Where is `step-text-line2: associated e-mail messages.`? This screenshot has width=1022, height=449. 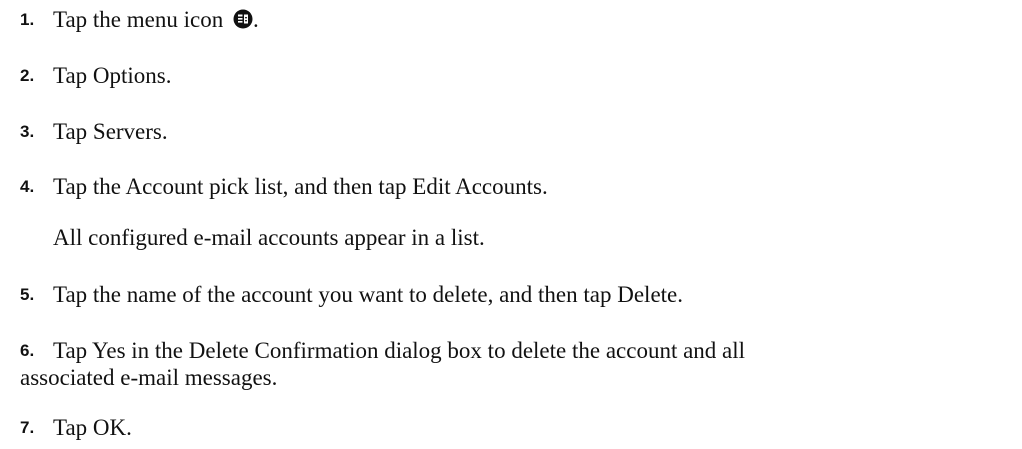 step-text-line2: associated e-mail messages. is located at coordinates (149, 377).